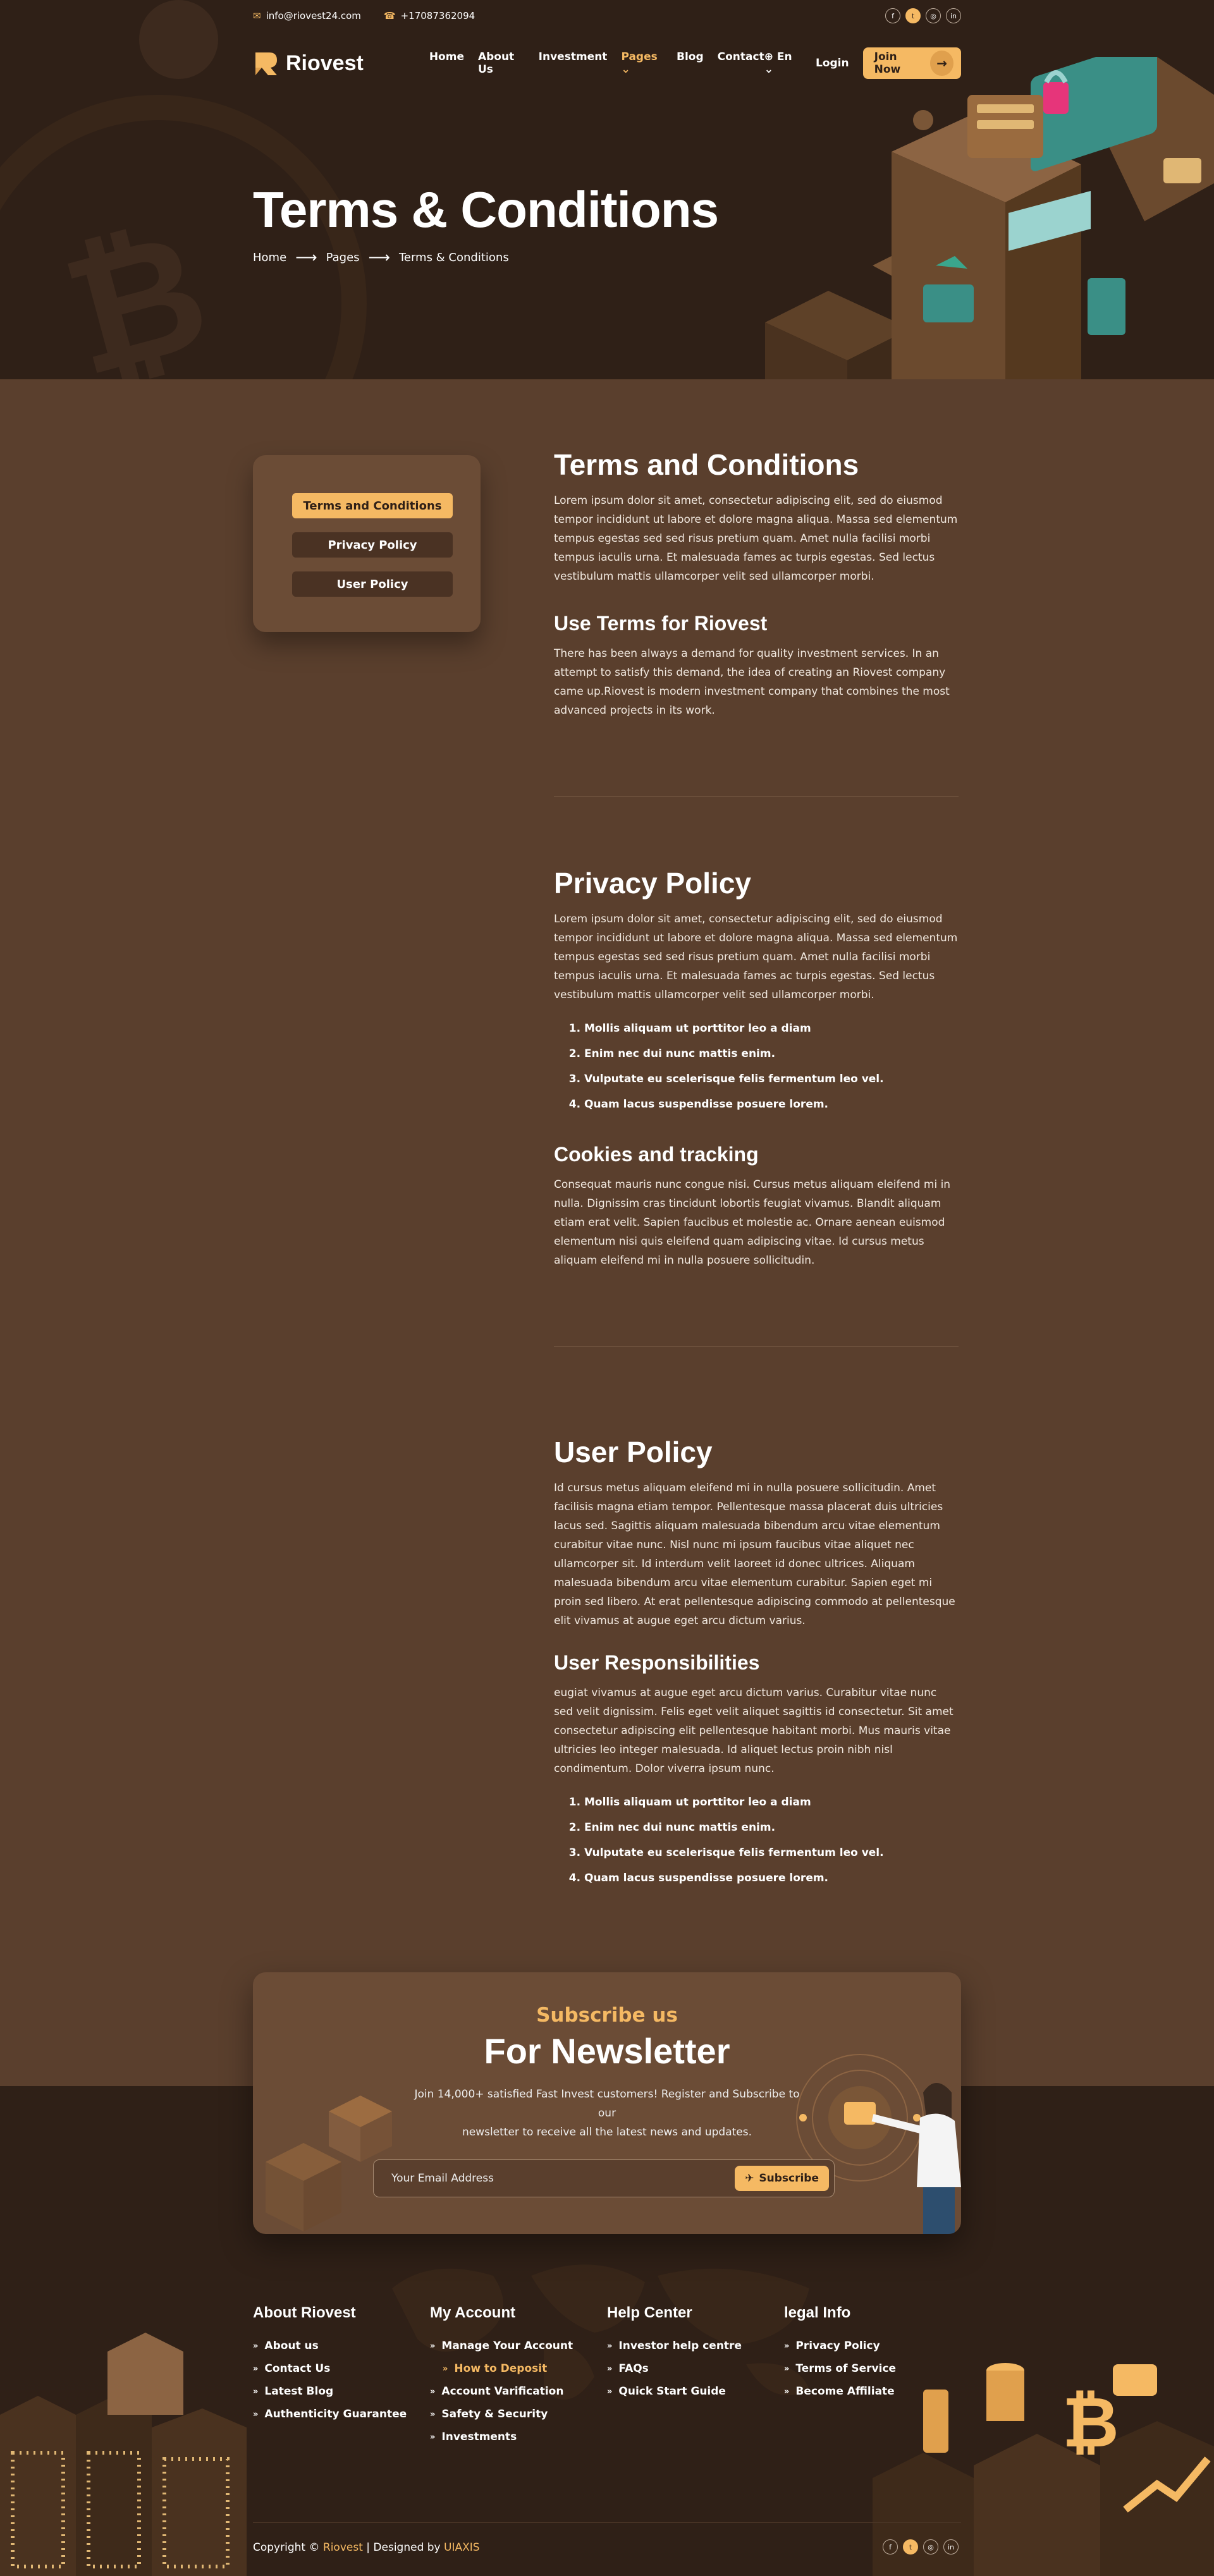  I want to click on footer-link-label: Latest Blog, so click(299, 2391).